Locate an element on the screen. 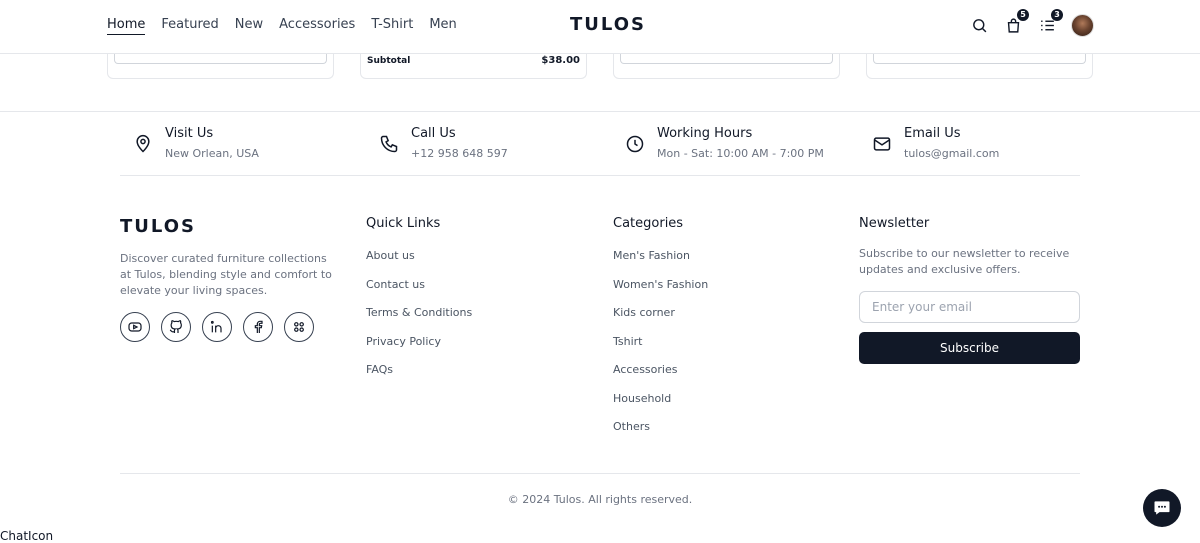 Image resolution: width=1200 pixels, height=543 pixels. footer-divider is located at coordinates (600, 473).